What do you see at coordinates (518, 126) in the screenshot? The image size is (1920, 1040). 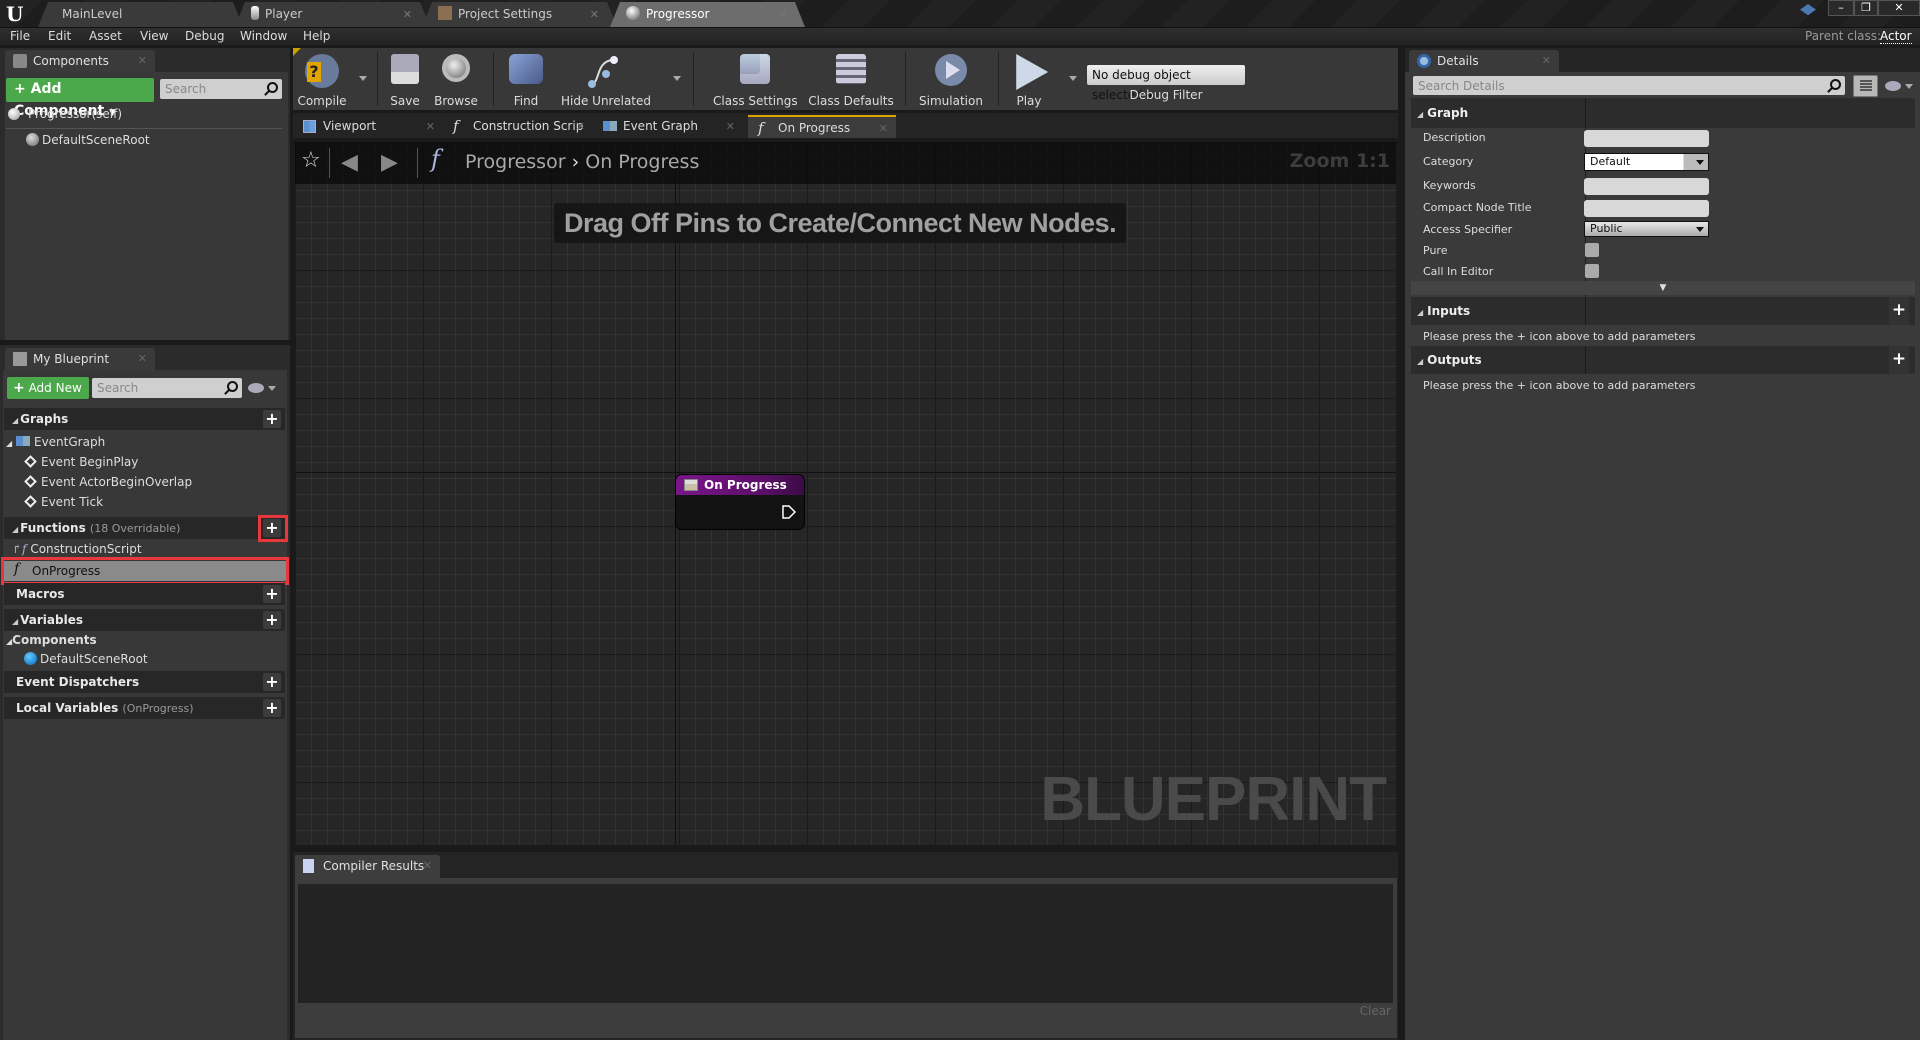 I see `tab-construction-script: f Construction Scrip ✕` at bounding box center [518, 126].